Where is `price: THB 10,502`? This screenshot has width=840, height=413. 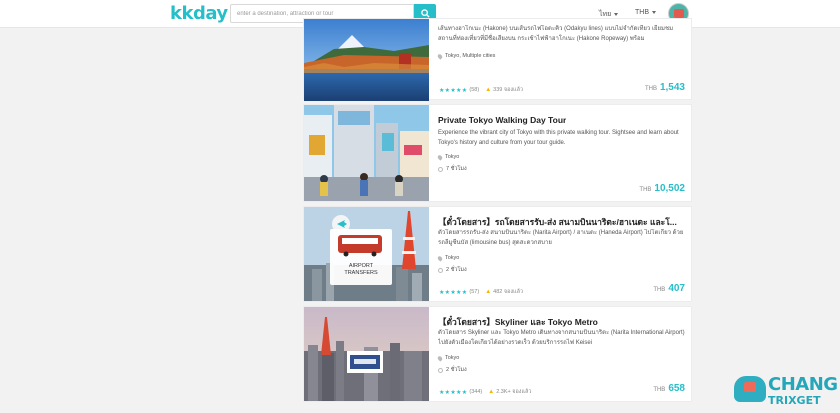
price: THB 10,502 is located at coordinates (662, 188).